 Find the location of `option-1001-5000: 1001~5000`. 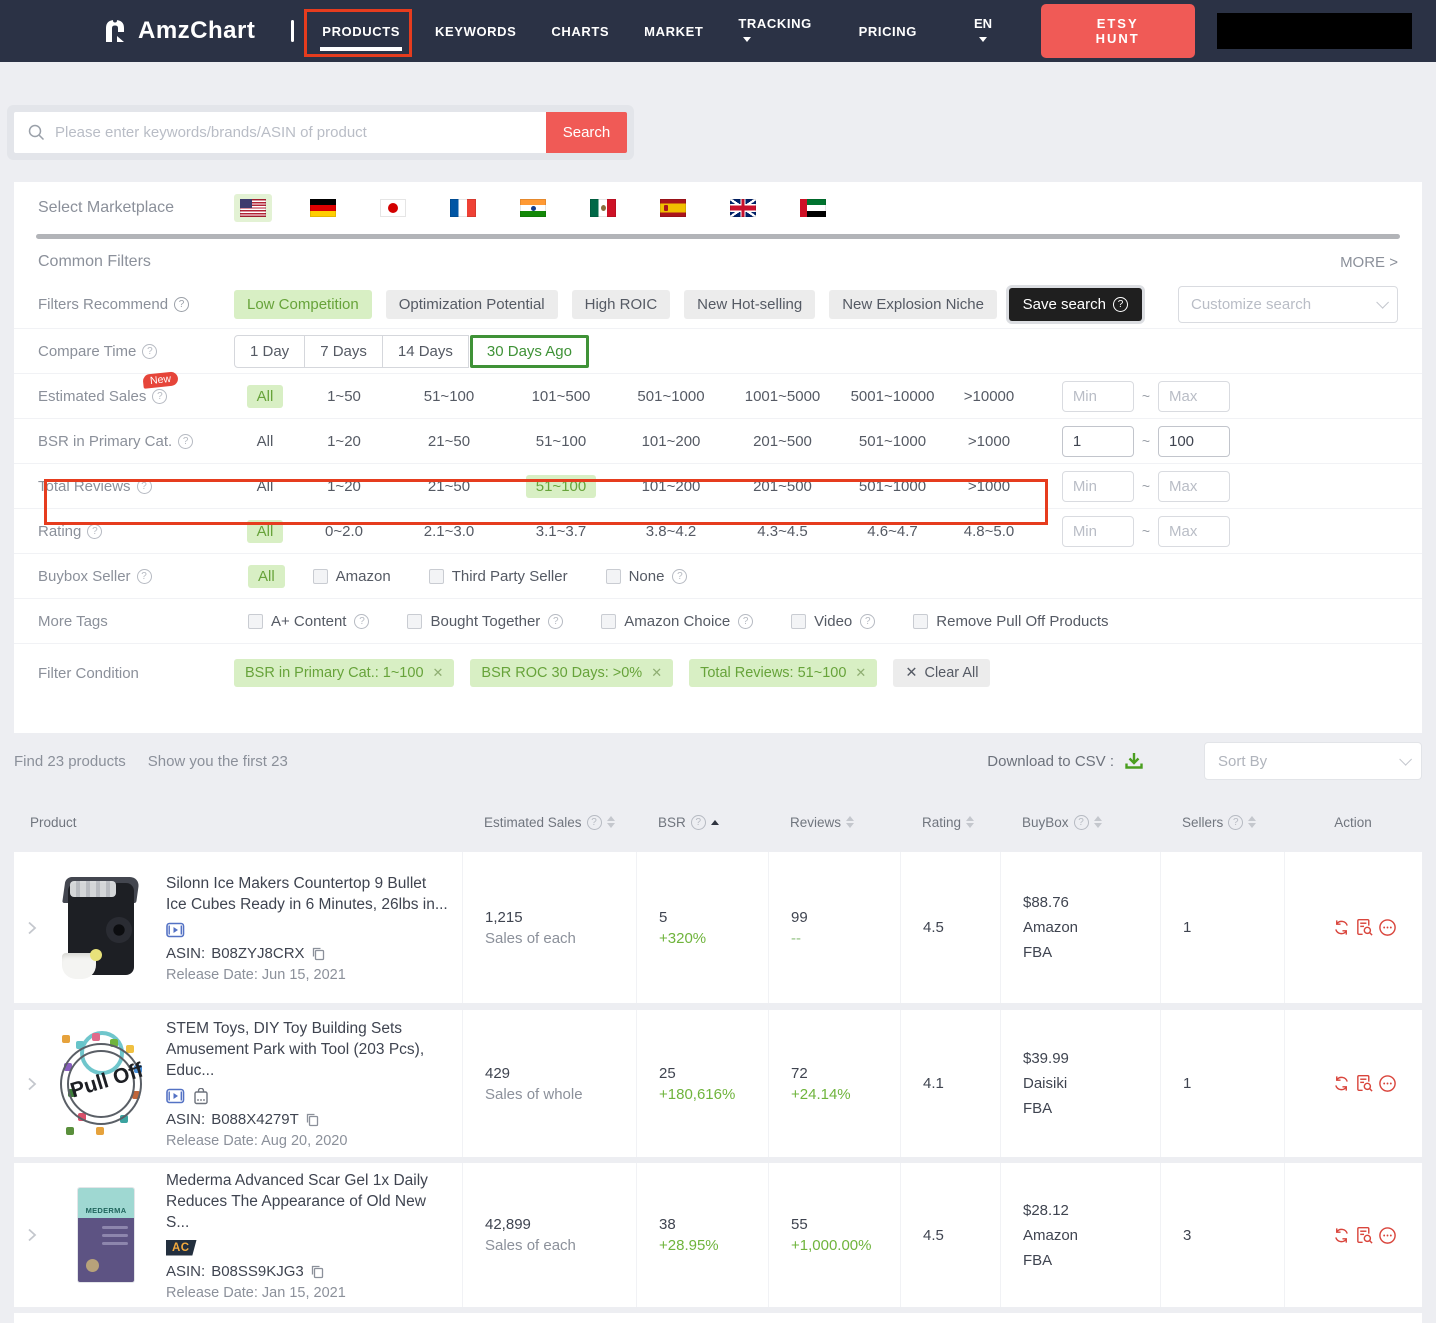

option-1001-5000: 1001~5000 is located at coordinates (783, 396).